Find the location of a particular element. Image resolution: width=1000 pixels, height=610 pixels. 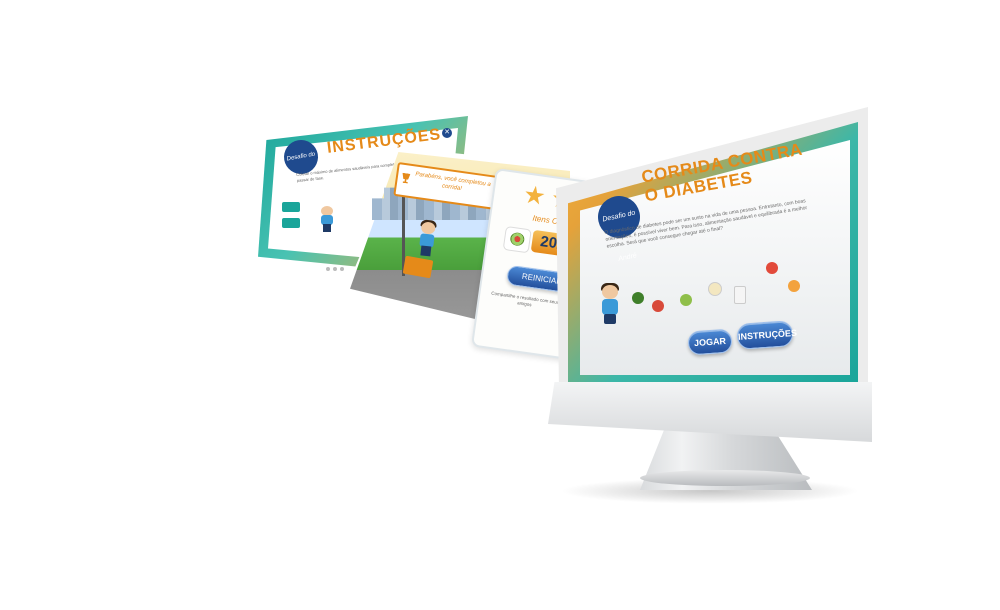

instructions-button: INSTRUÇÕES is located at coordinates (766, 335).